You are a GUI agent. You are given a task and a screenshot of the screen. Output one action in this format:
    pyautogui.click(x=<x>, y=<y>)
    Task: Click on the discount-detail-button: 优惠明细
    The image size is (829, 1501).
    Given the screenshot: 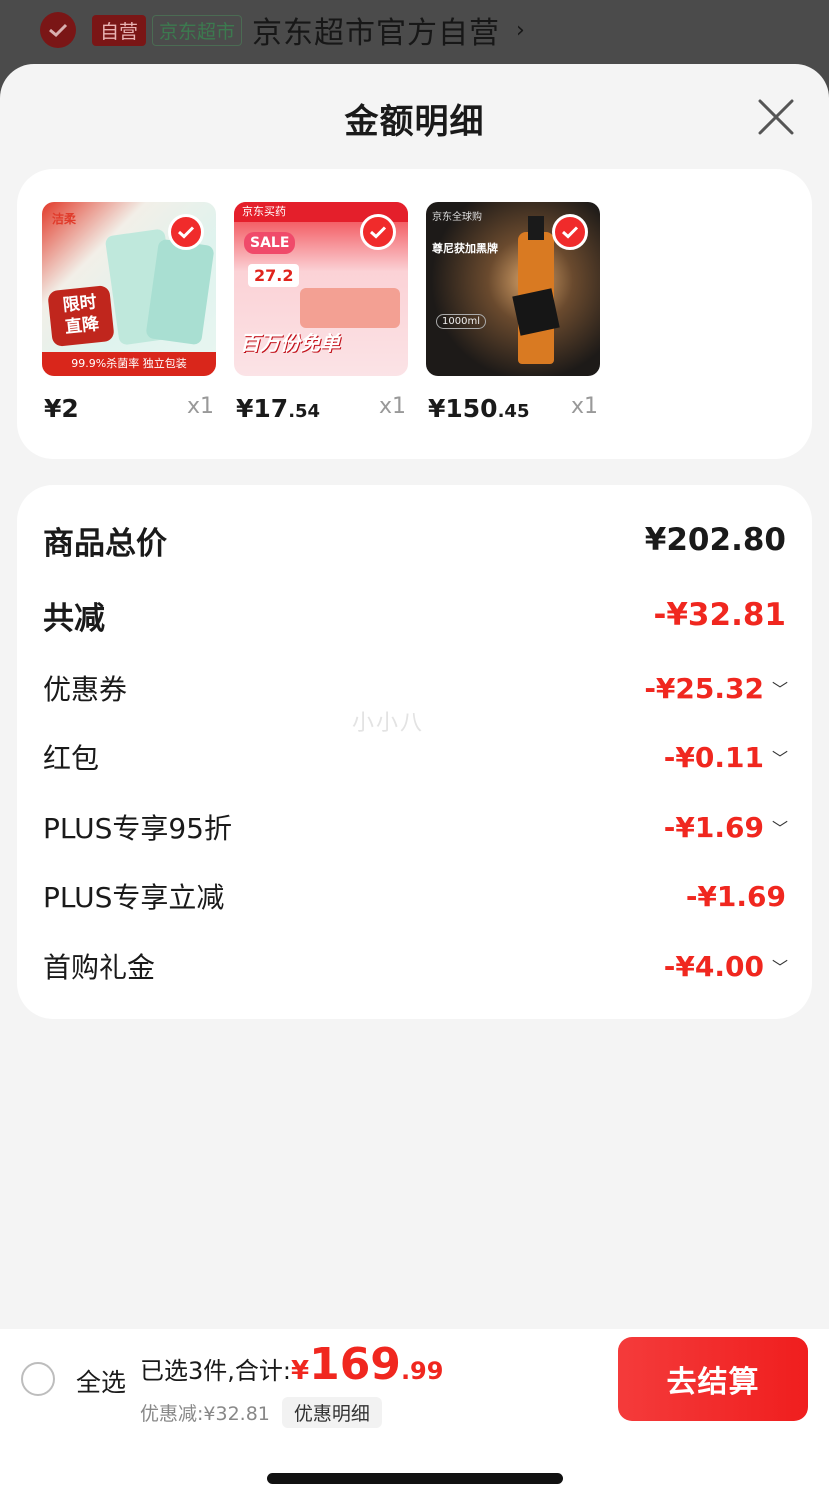 What is the action you would take?
    pyautogui.click(x=331, y=1412)
    